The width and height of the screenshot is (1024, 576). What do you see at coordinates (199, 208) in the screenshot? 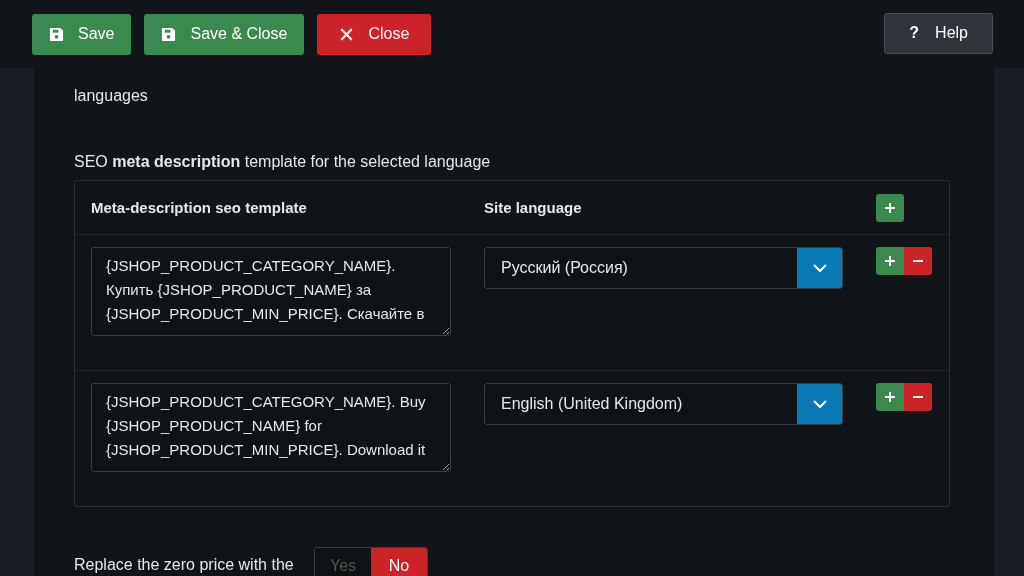
I see `column-header: Meta-description seo template` at bounding box center [199, 208].